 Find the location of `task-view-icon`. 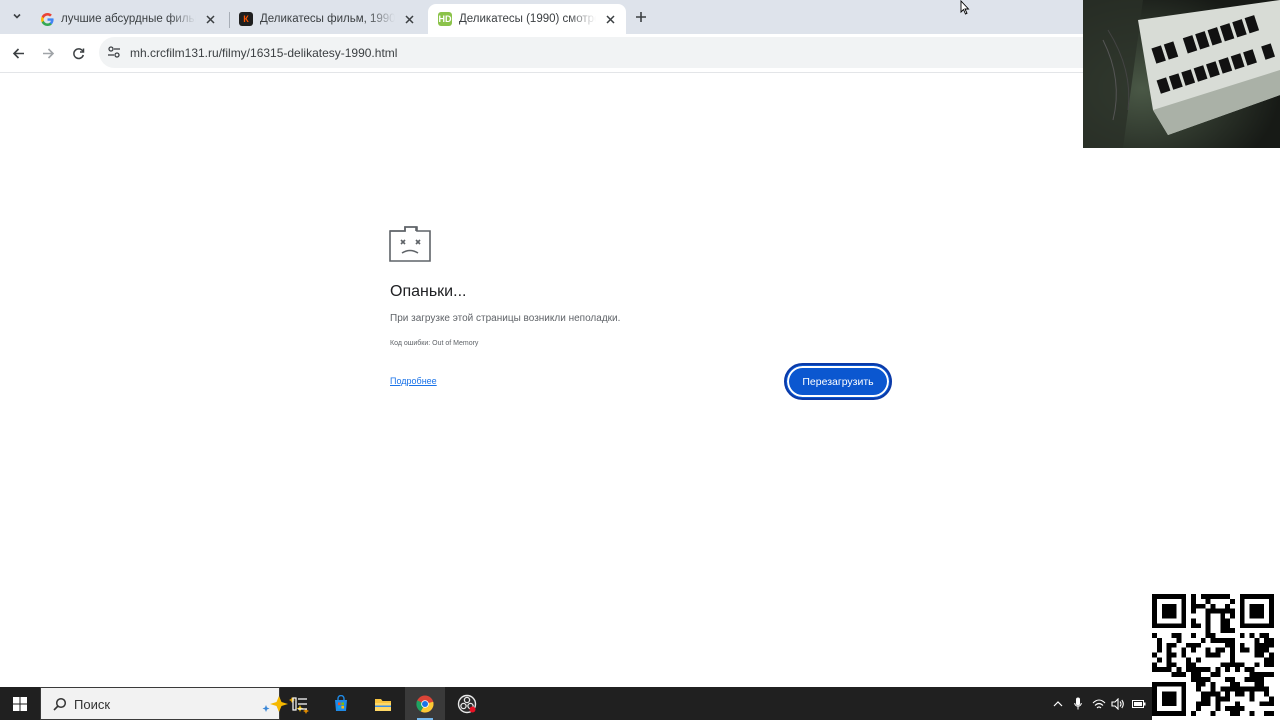

task-view-icon is located at coordinates (299, 703).